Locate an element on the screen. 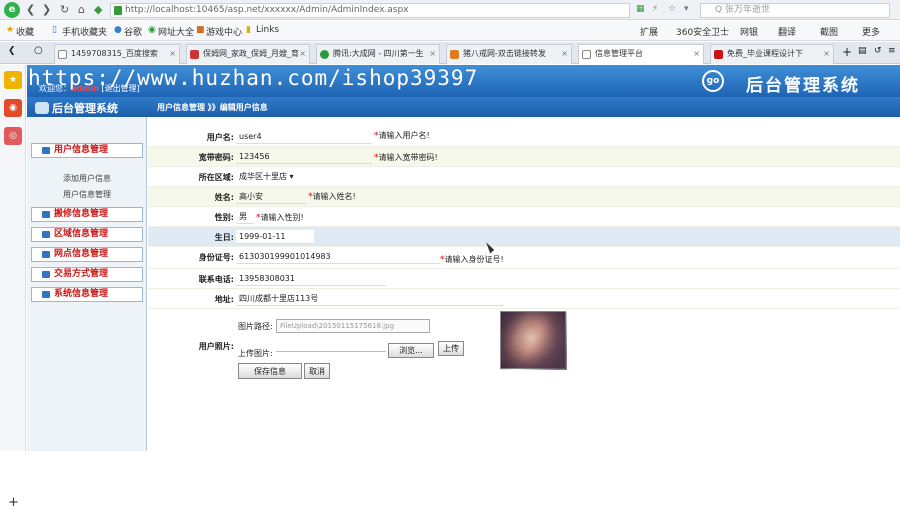 This screenshot has height=510, width=900. row-address: 地址: is located at coordinates (524, 299).